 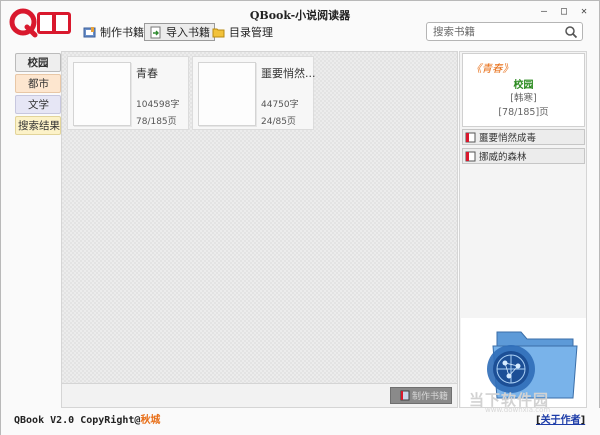 I want to click on copyright-author: 秋城, so click(x=150, y=420).